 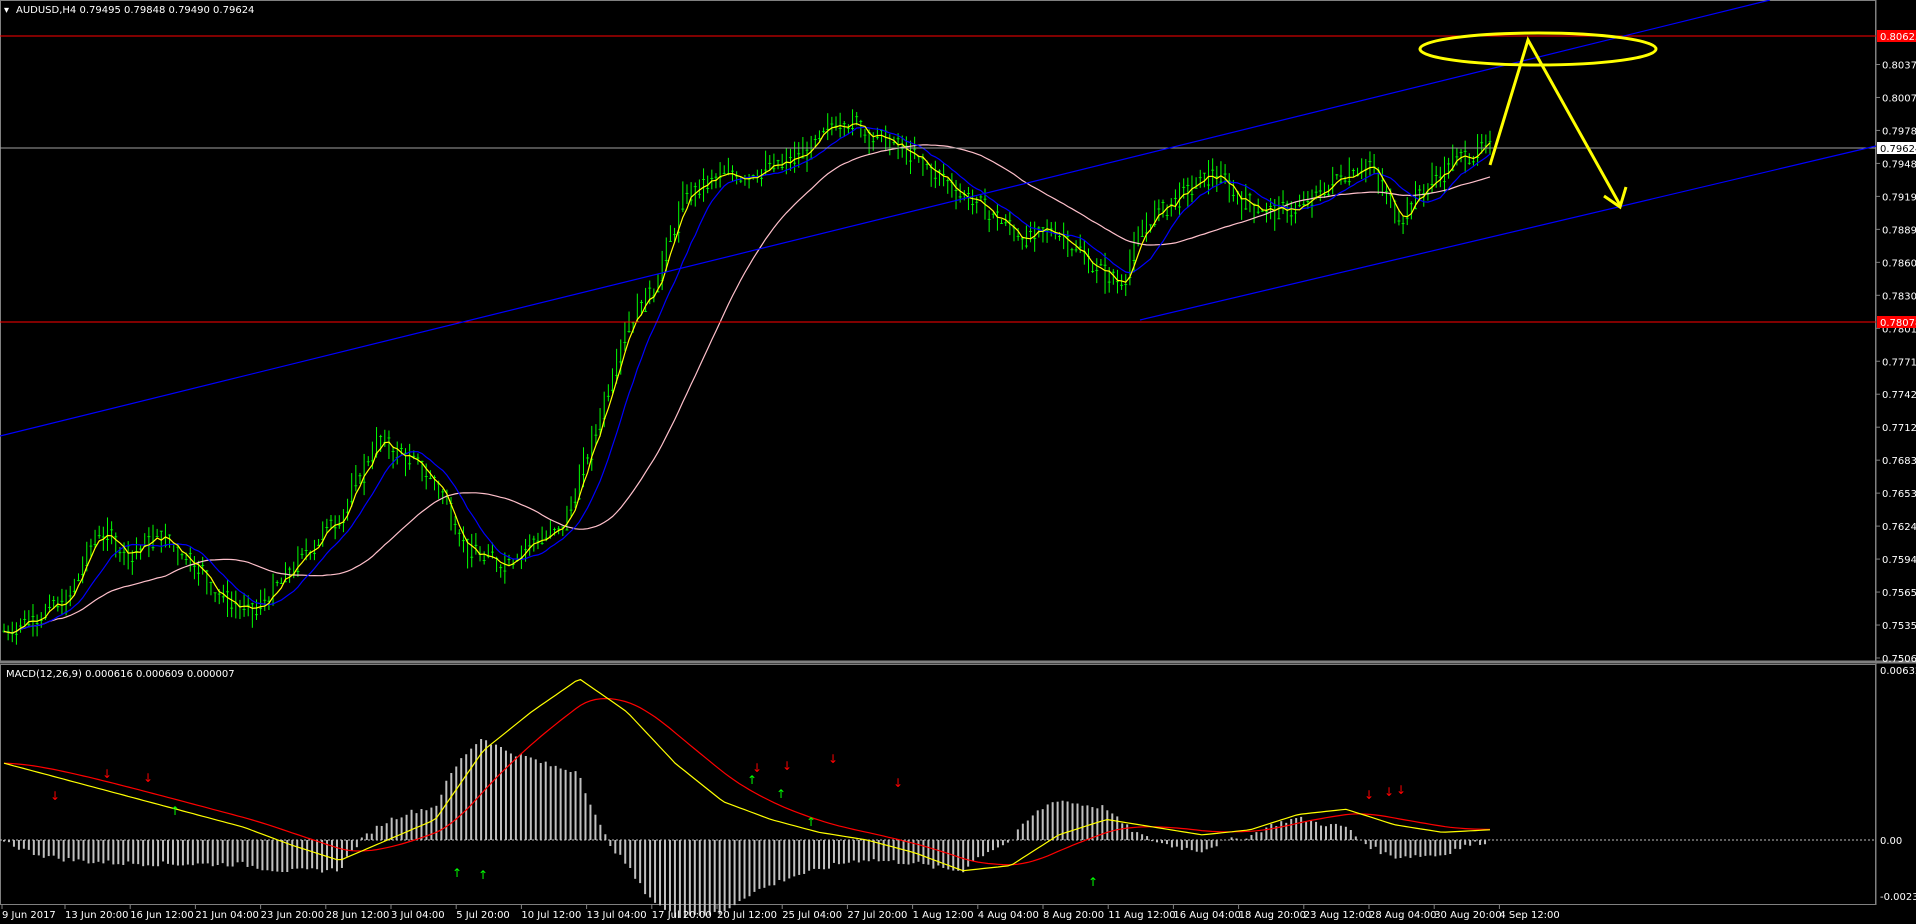 What do you see at coordinates (1899, 164) in the screenshot?
I see `price-label: 0.79485` at bounding box center [1899, 164].